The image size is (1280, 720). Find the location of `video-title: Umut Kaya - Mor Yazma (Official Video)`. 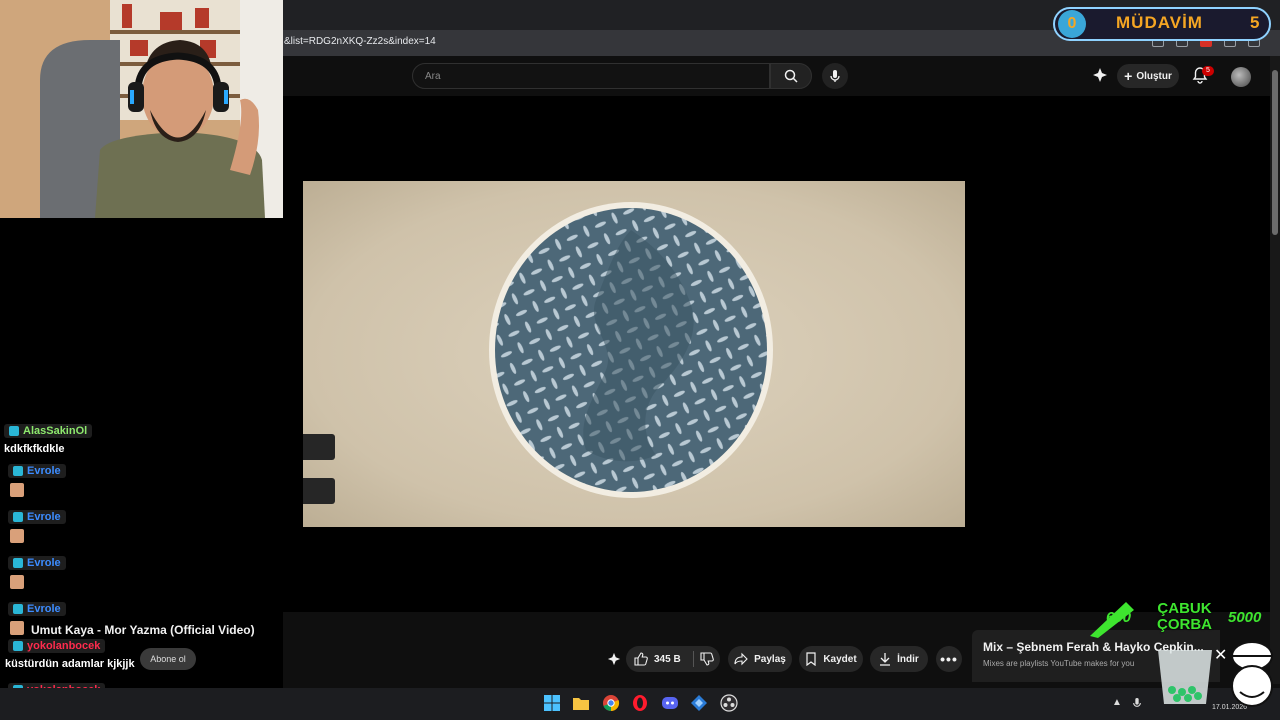

video-title: Umut Kaya - Mor Yazma (Official Video) is located at coordinates (143, 630).